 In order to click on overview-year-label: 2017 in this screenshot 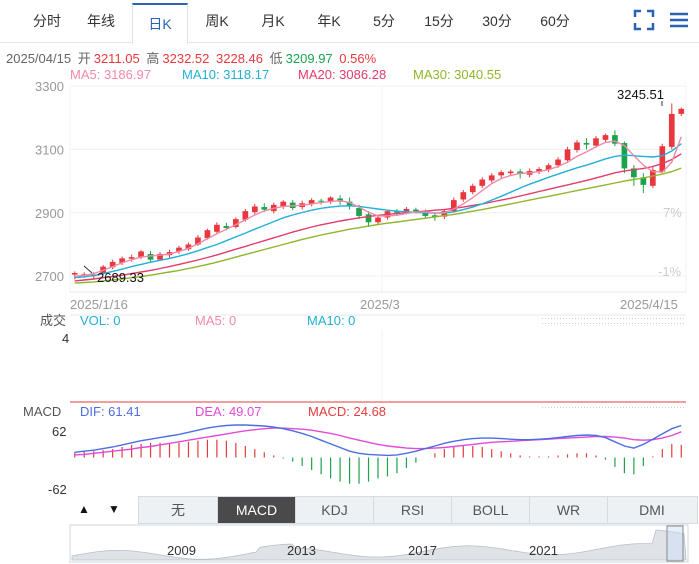, I will do `click(422, 550)`.